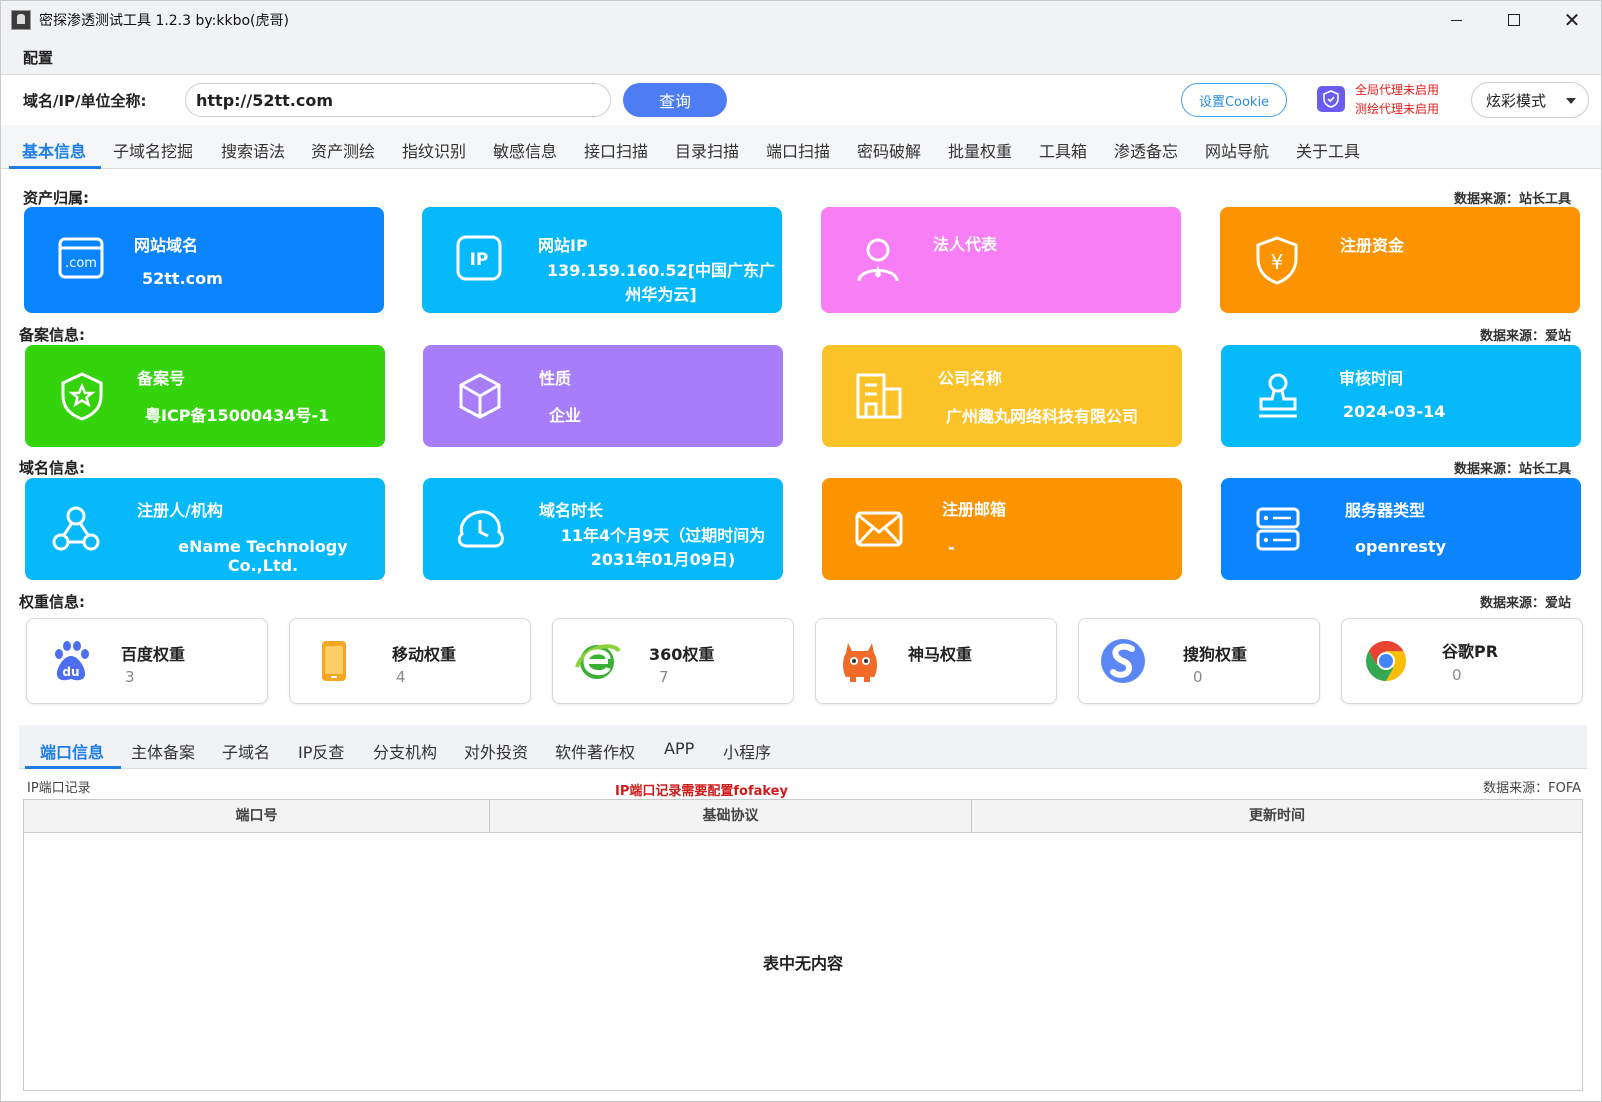 The image size is (1602, 1102). Describe the element at coordinates (525, 150) in the screenshot. I see `tab-sensitive-info: 敏感信息` at that location.